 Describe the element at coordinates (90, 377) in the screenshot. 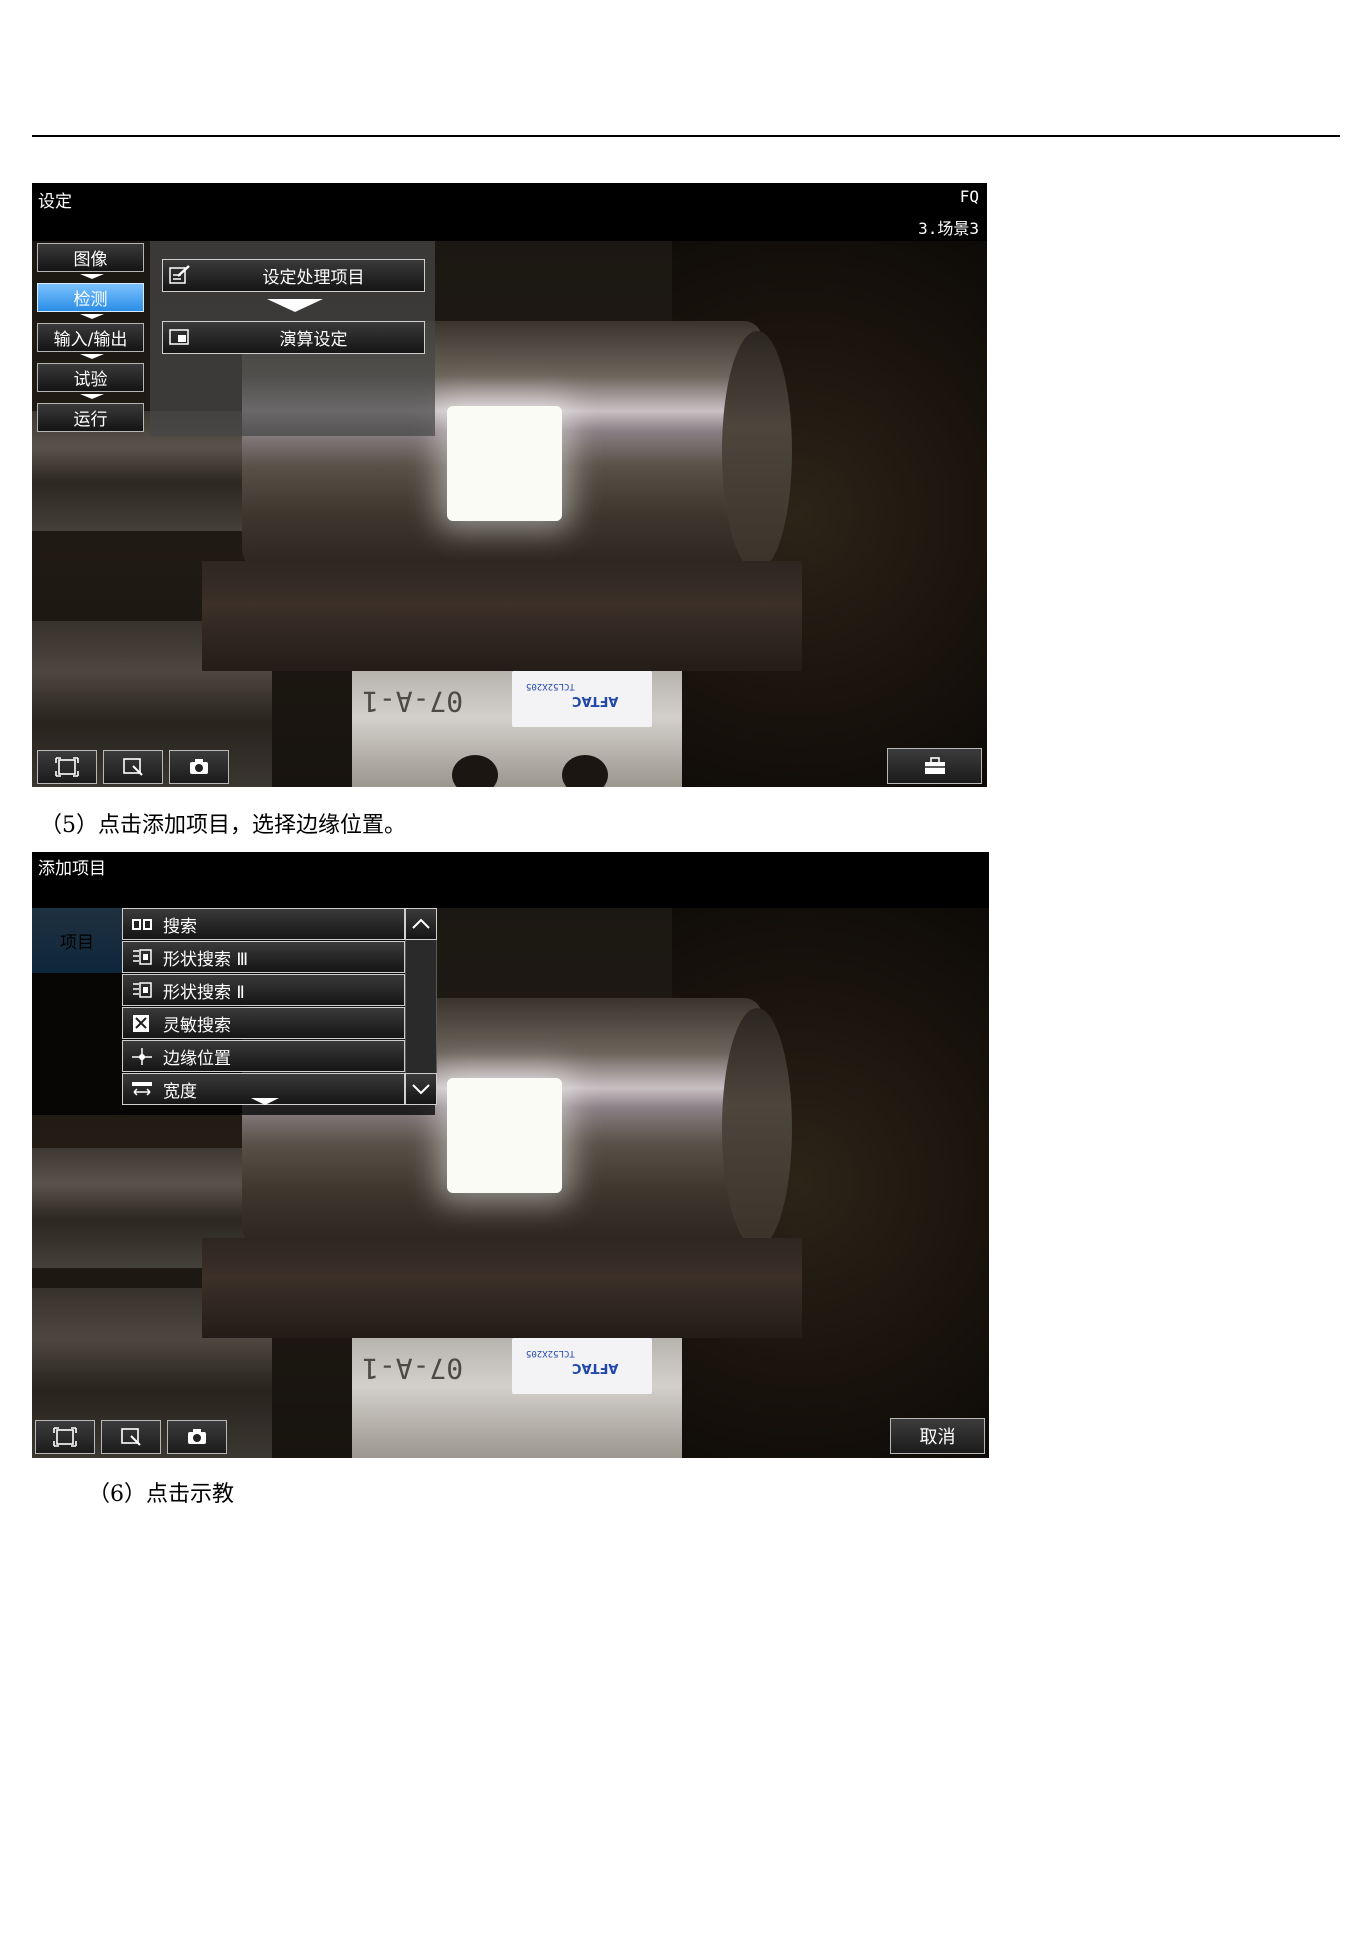

I see `menu-test-button: 试验` at that location.